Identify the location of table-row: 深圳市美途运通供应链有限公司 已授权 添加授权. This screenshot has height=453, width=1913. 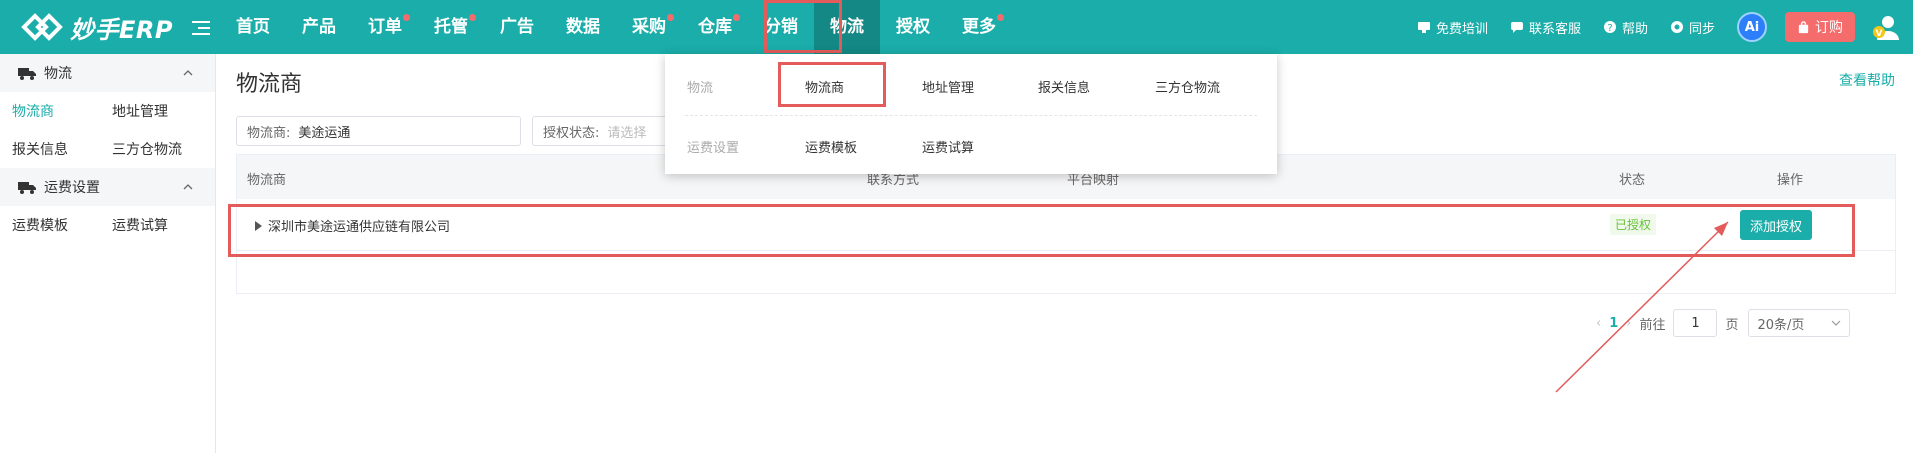
(1066, 225).